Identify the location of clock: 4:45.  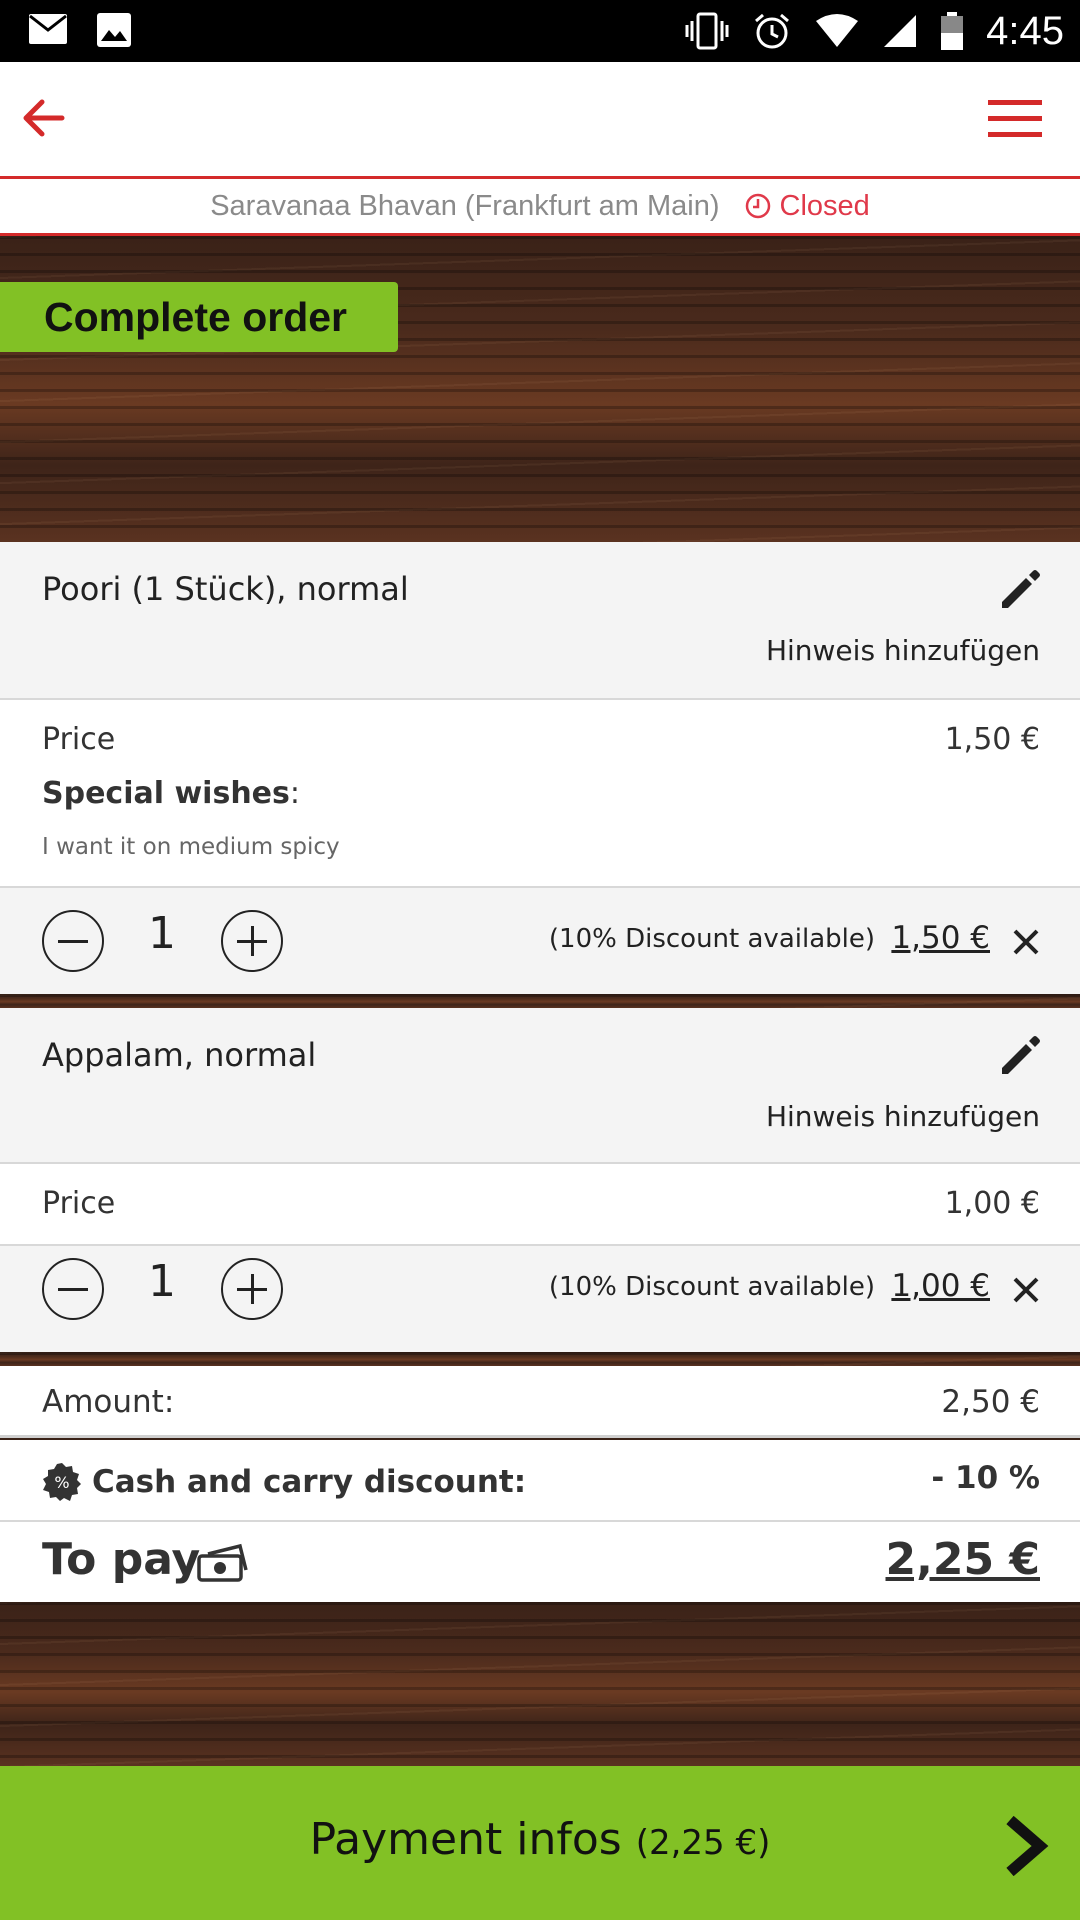
(1025, 30).